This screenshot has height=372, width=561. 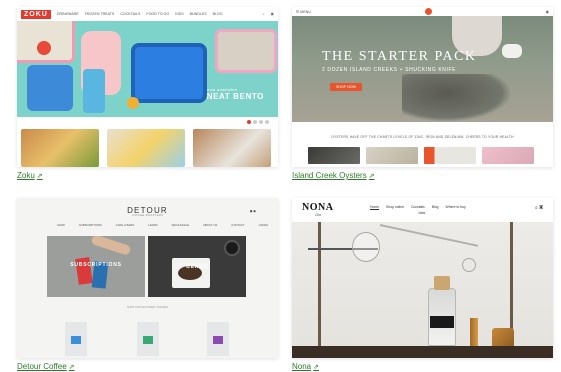 I want to click on zoku-hero-text: now available NEAT BENTO, so click(x=235, y=94).